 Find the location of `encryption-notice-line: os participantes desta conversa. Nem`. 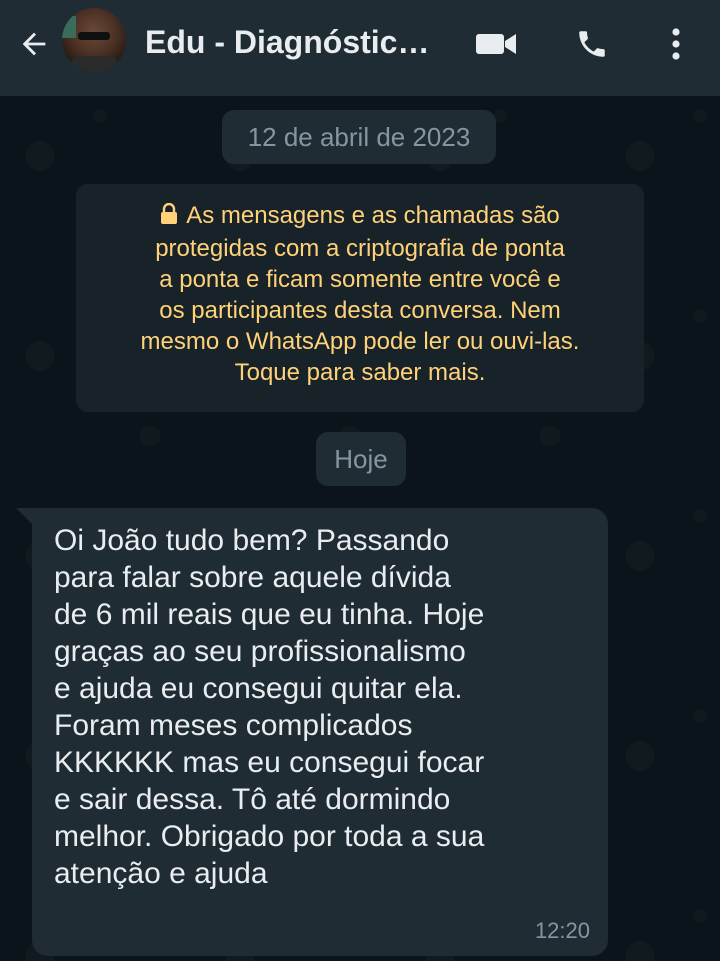

encryption-notice-line: os participantes desta conversa. Nem is located at coordinates (360, 310).